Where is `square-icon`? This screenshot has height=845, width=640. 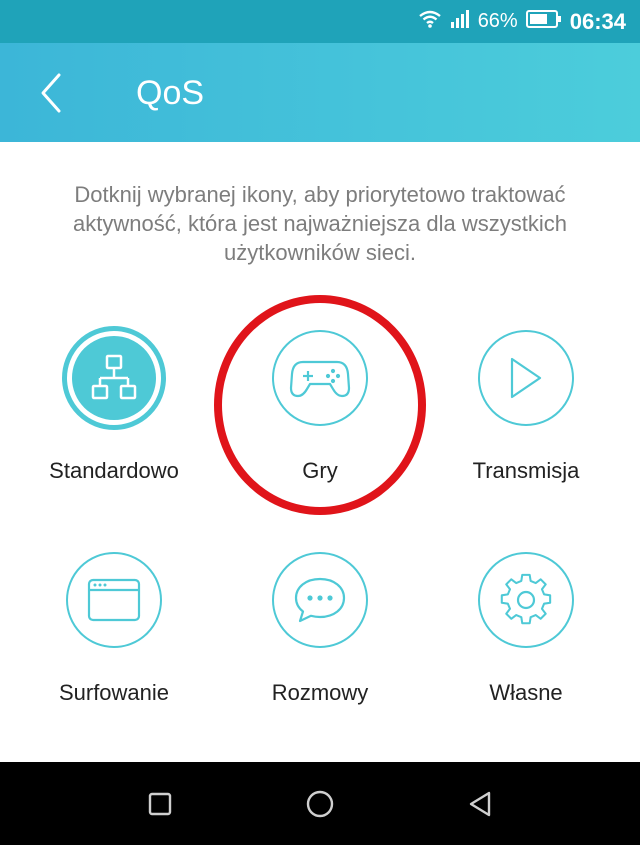 square-icon is located at coordinates (160, 804).